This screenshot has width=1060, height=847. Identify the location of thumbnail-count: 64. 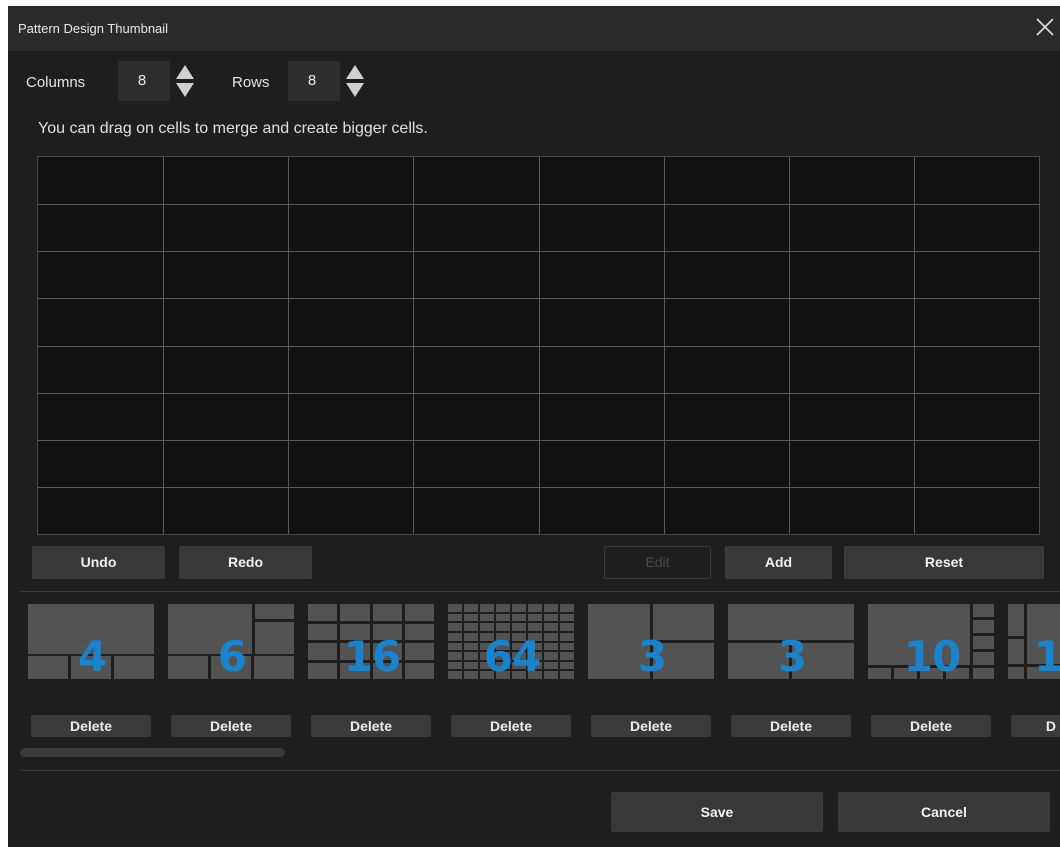
(512, 656).